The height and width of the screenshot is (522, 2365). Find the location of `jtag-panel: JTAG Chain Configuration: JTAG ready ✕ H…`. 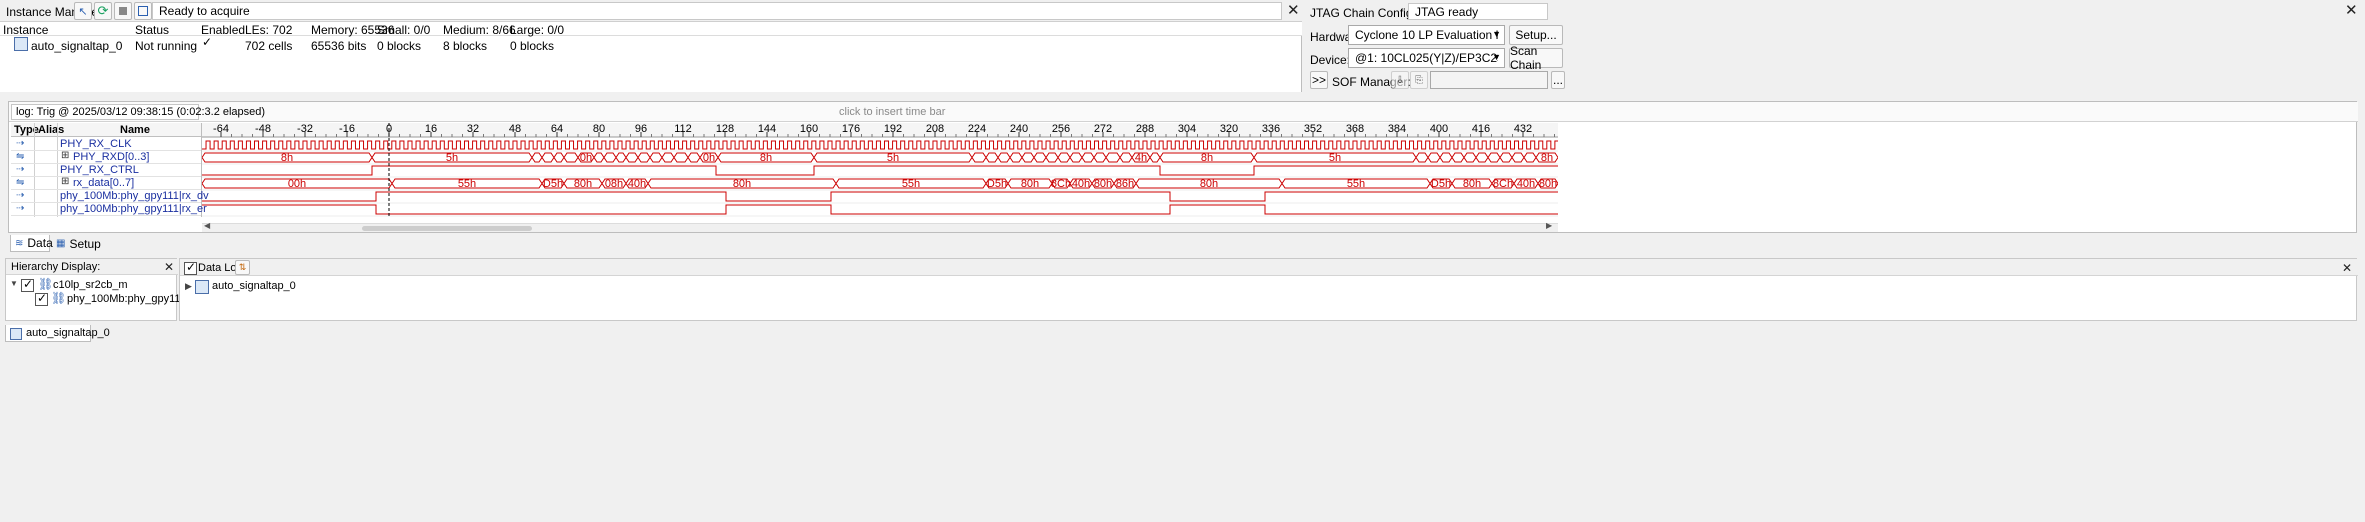

jtag-panel: JTAG Chain Configuration: JTAG ready ✕ H… is located at coordinates (1835, 46).